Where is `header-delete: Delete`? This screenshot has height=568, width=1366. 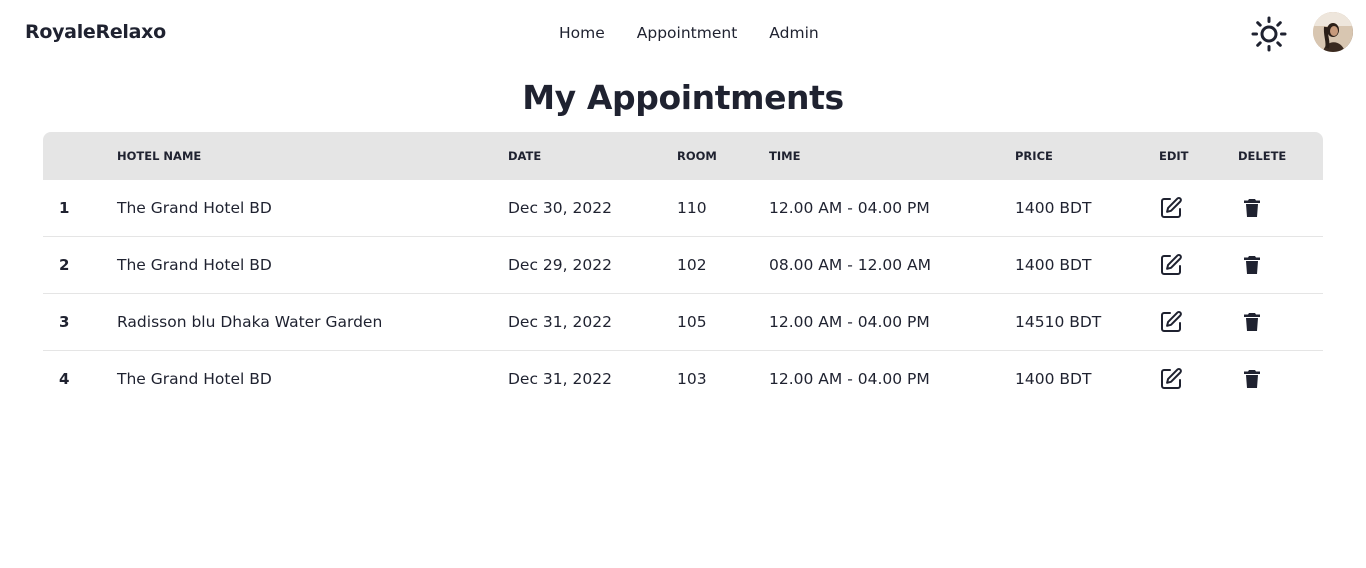 header-delete: Delete is located at coordinates (1280, 156).